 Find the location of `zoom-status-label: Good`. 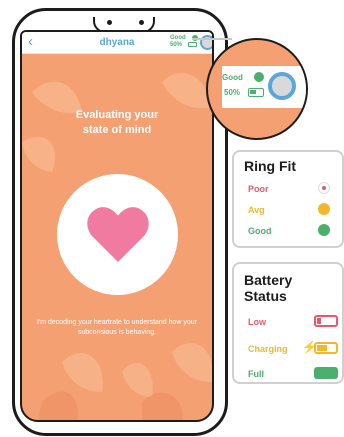

zoom-status-label: Good is located at coordinates (232, 77).